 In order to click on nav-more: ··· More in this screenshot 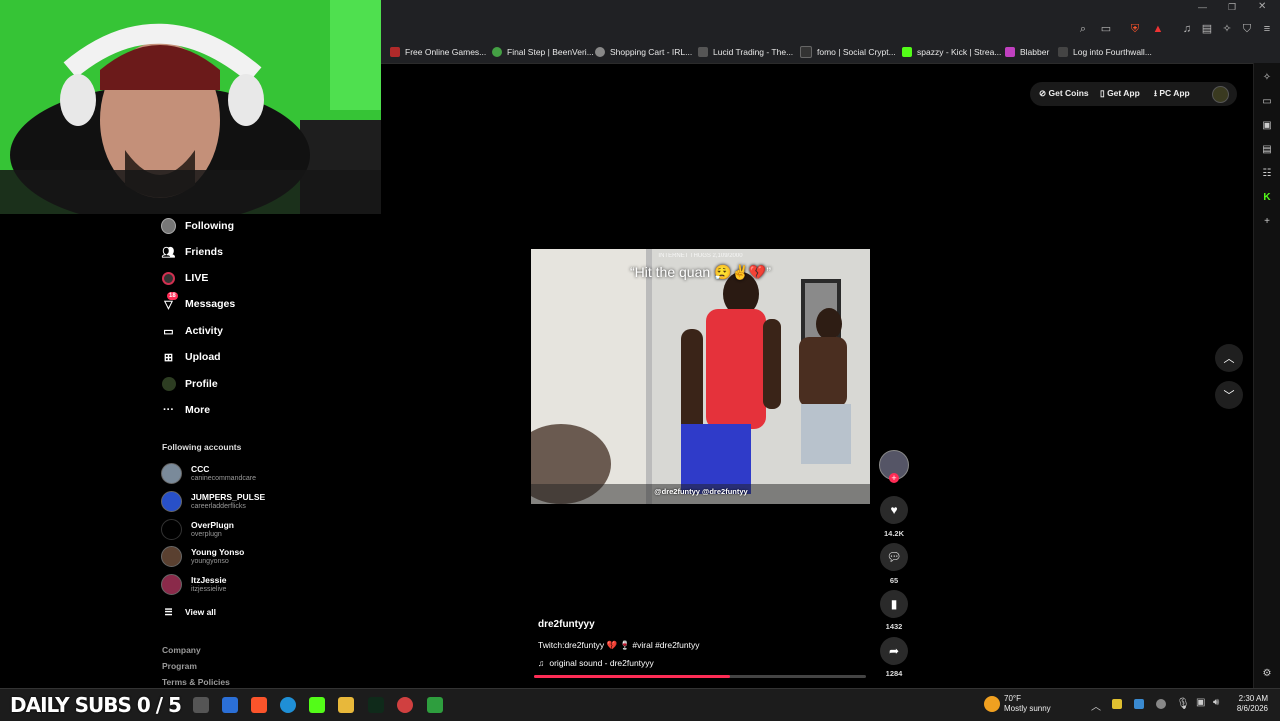, I will do `click(185, 410)`.